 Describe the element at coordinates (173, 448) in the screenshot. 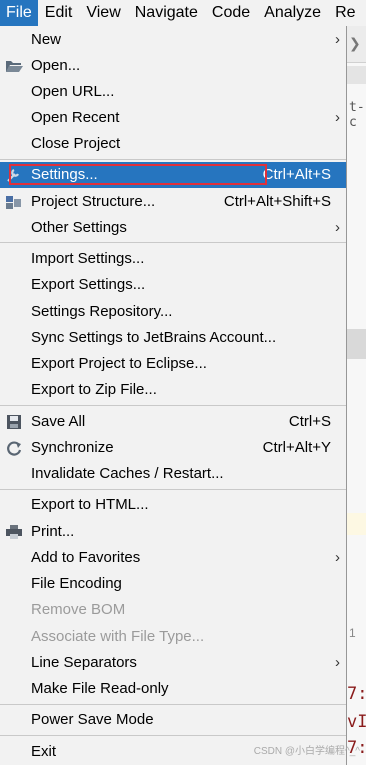

I see `menu-item-synchronize: Synchronize Ctrl+Alt+Y` at that location.